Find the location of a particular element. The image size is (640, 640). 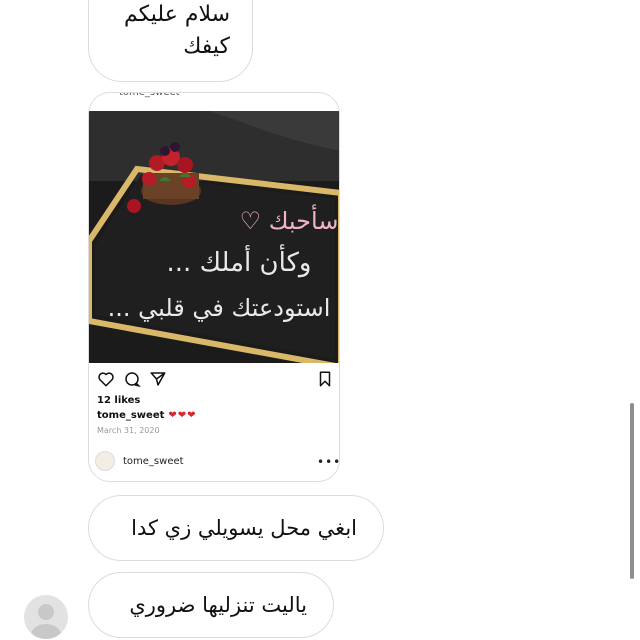

message-text-line: كيفك is located at coordinates (206, 46).